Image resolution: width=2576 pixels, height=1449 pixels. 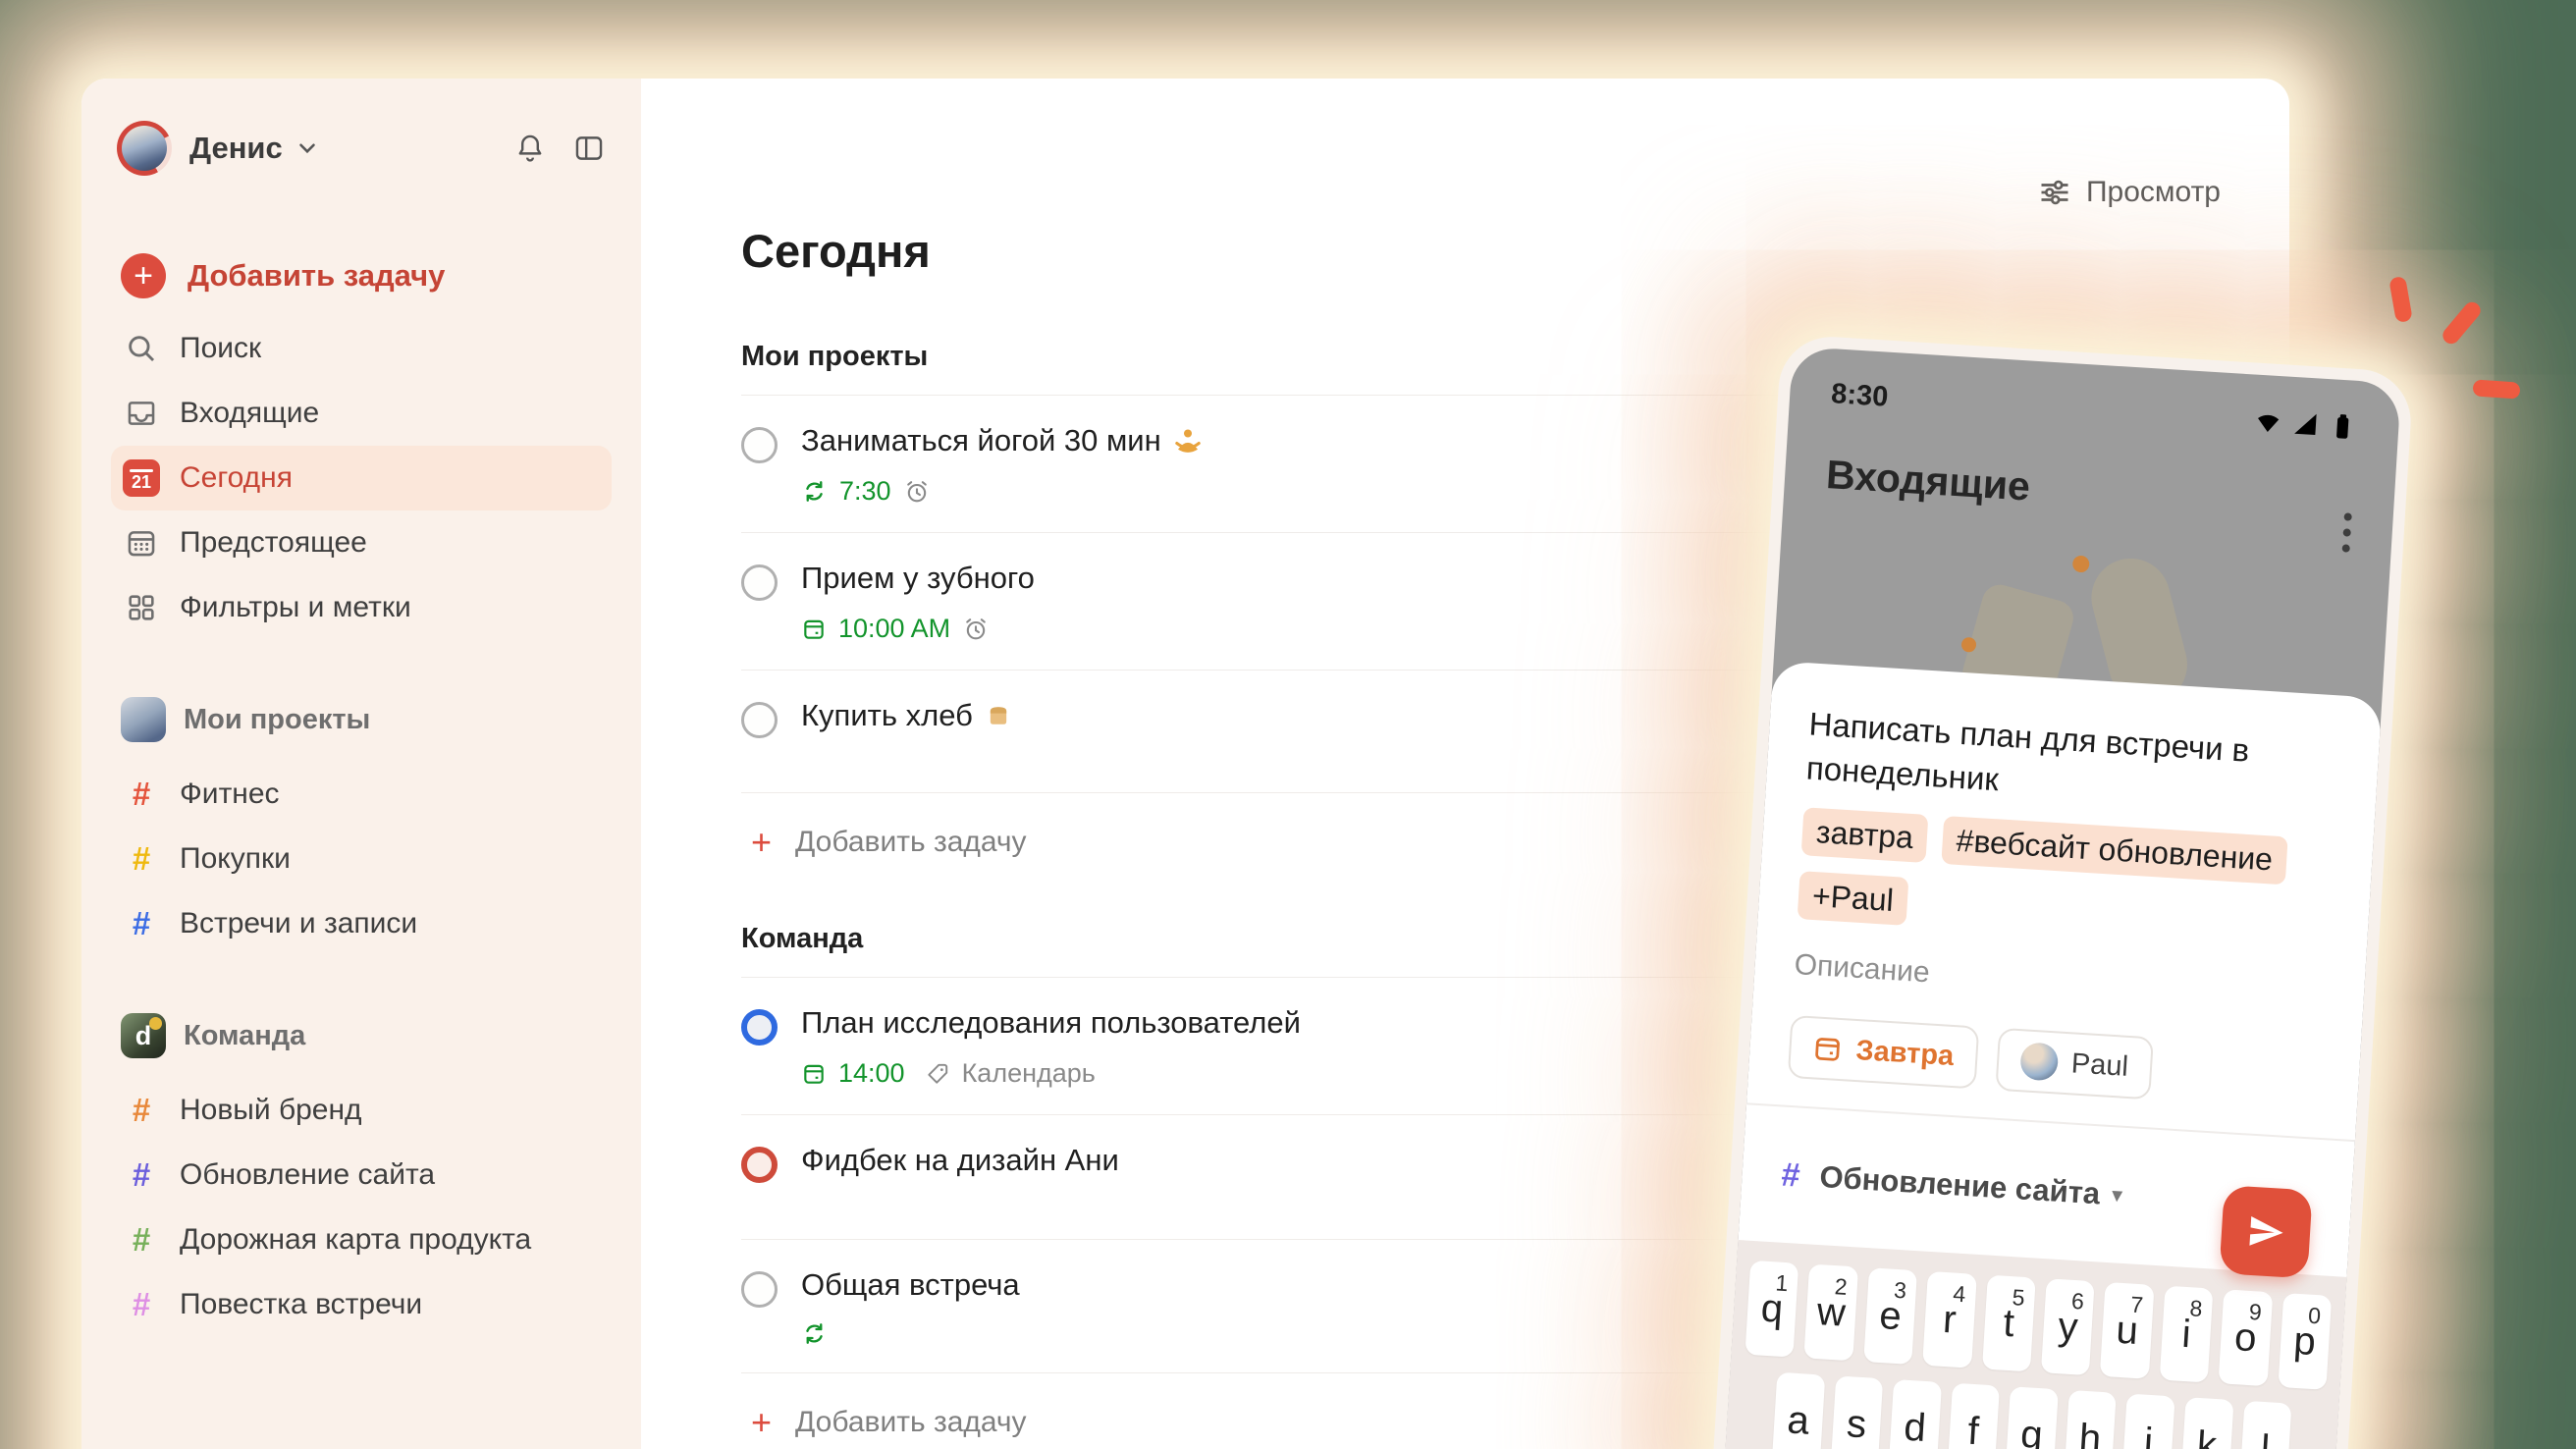 What do you see at coordinates (2306, 423) in the screenshot?
I see `signal-icon` at bounding box center [2306, 423].